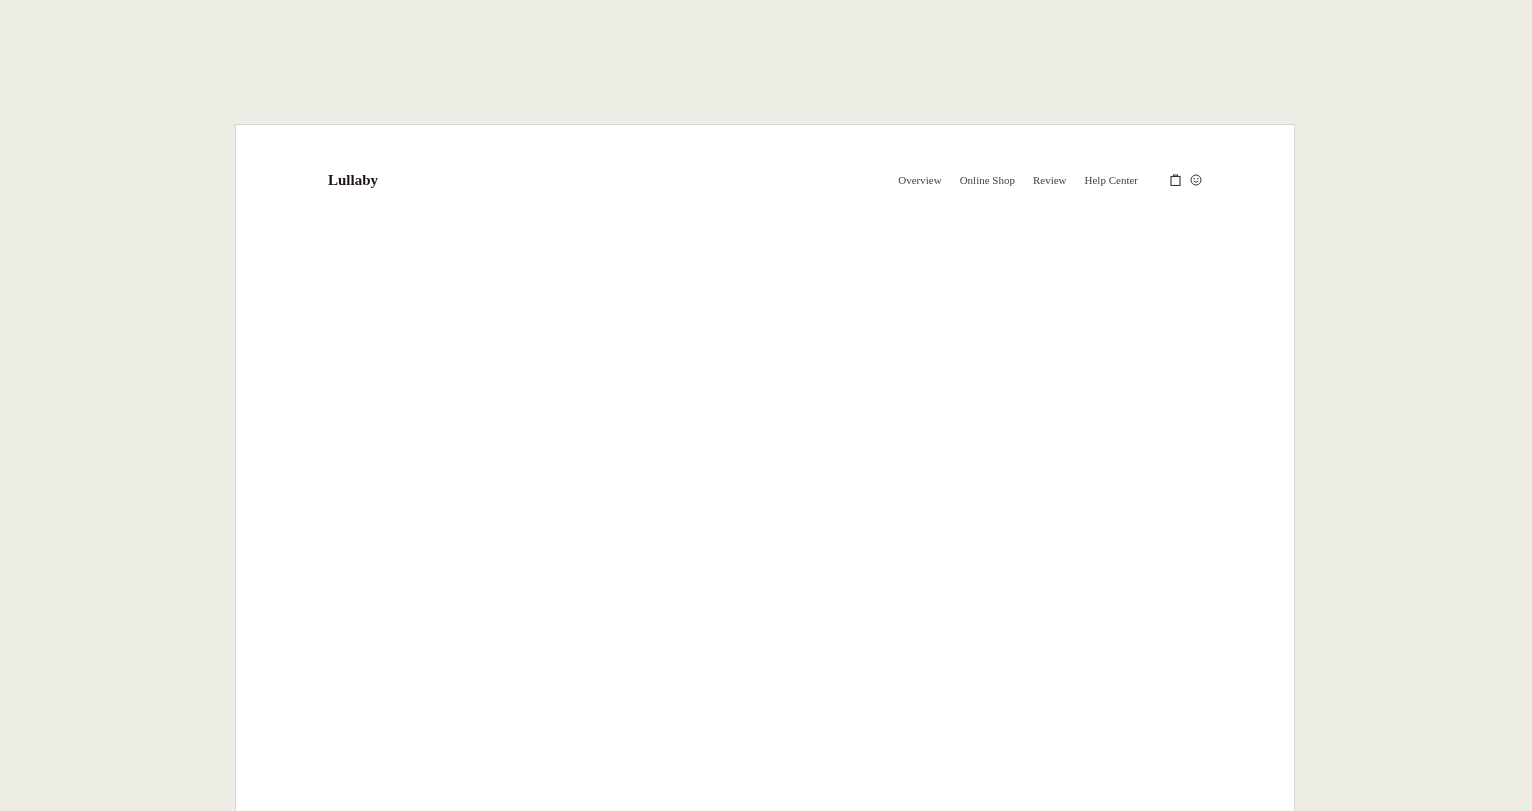 The width and height of the screenshot is (1532, 811). Describe the element at coordinates (1049, 180) in the screenshot. I see `nav-link: Review` at that location.